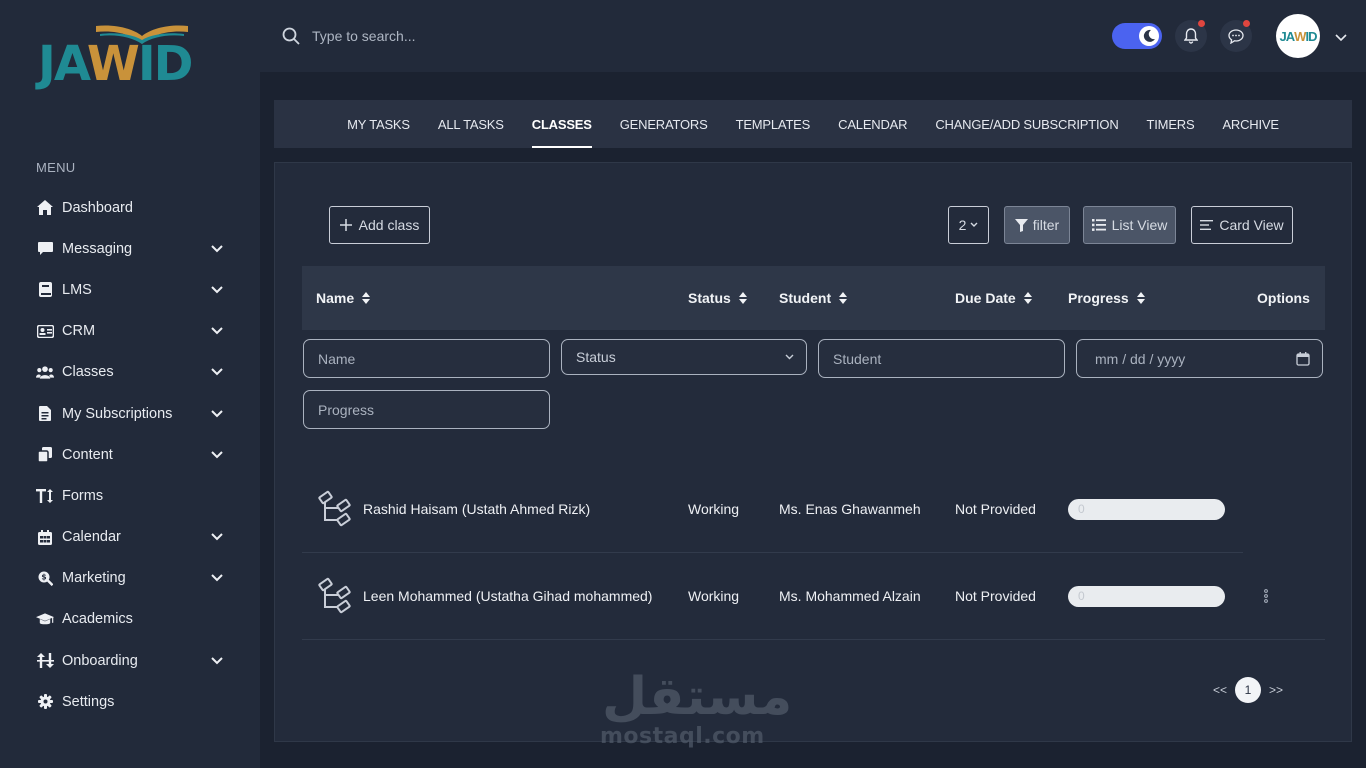 This screenshot has width=1366, height=768. What do you see at coordinates (130, 372) in the screenshot?
I see `sidebar-item-classes: Classes` at bounding box center [130, 372].